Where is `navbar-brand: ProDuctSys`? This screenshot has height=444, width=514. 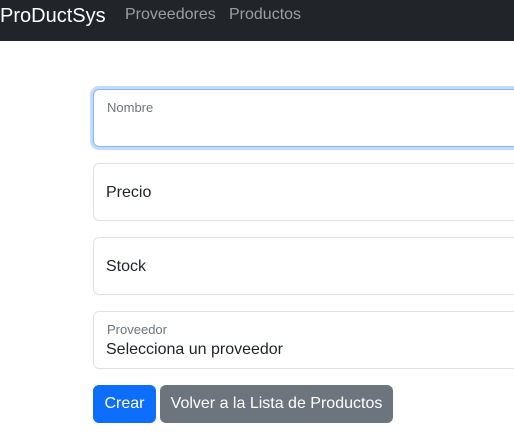 navbar-brand: ProDuctSys is located at coordinates (53, 16).